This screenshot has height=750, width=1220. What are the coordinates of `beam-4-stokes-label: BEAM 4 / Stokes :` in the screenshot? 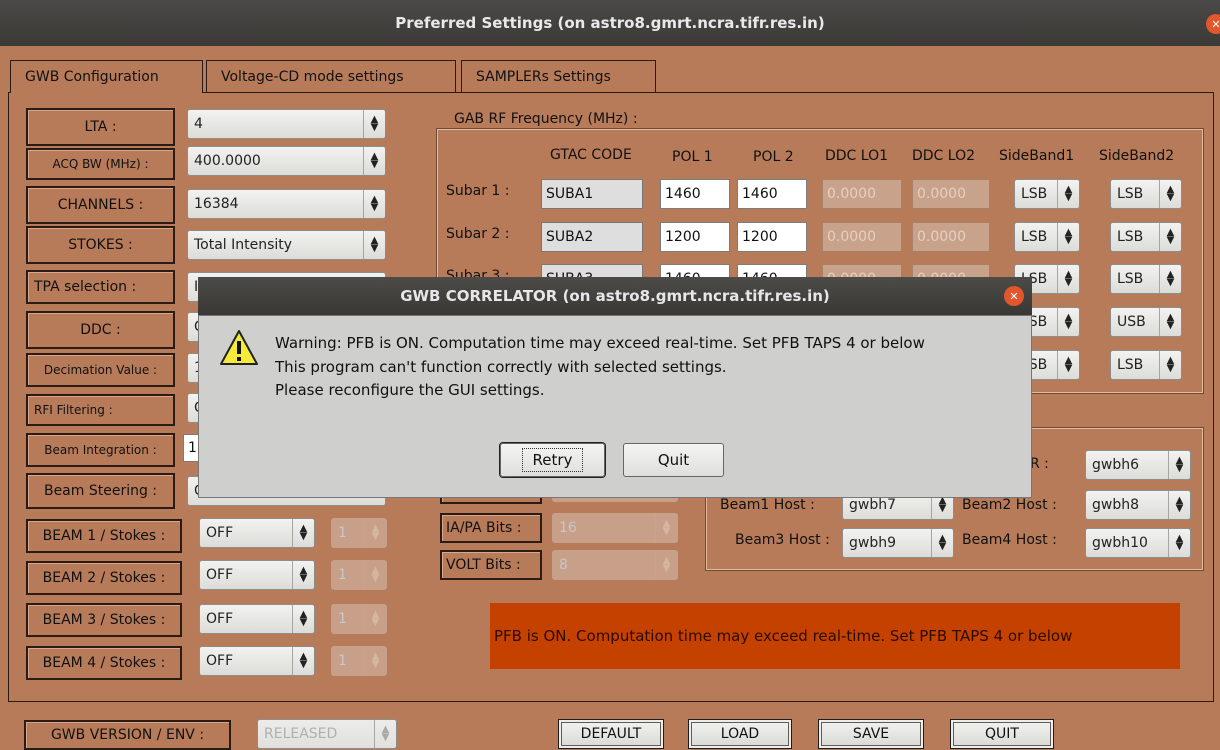 It's located at (104, 663).